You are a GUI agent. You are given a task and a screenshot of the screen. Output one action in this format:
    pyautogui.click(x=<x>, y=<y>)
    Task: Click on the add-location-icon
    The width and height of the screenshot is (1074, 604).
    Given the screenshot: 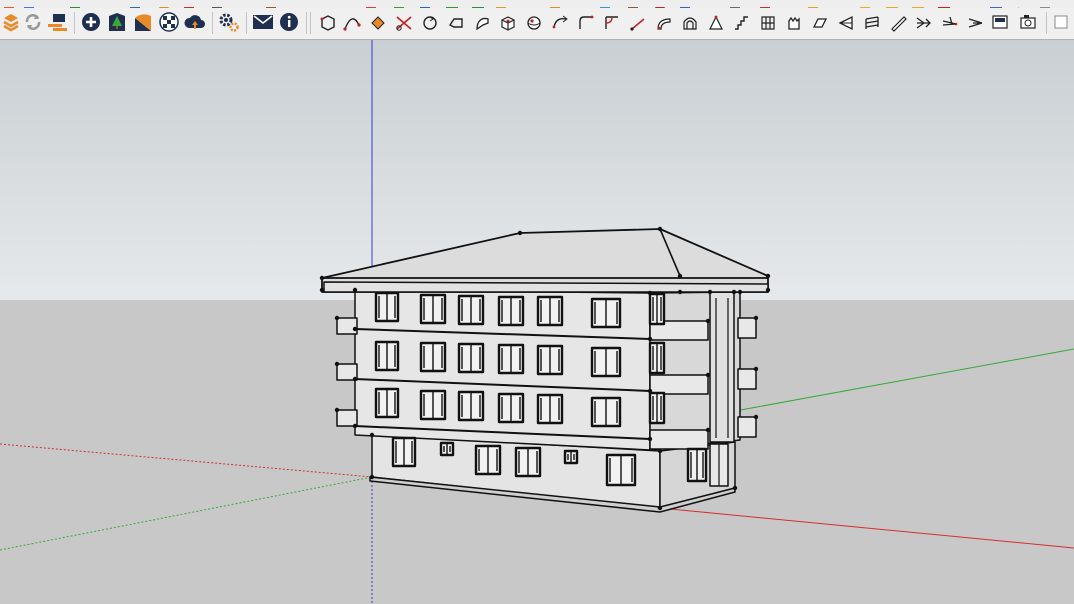 What is the action you would take?
    pyautogui.click(x=91, y=22)
    